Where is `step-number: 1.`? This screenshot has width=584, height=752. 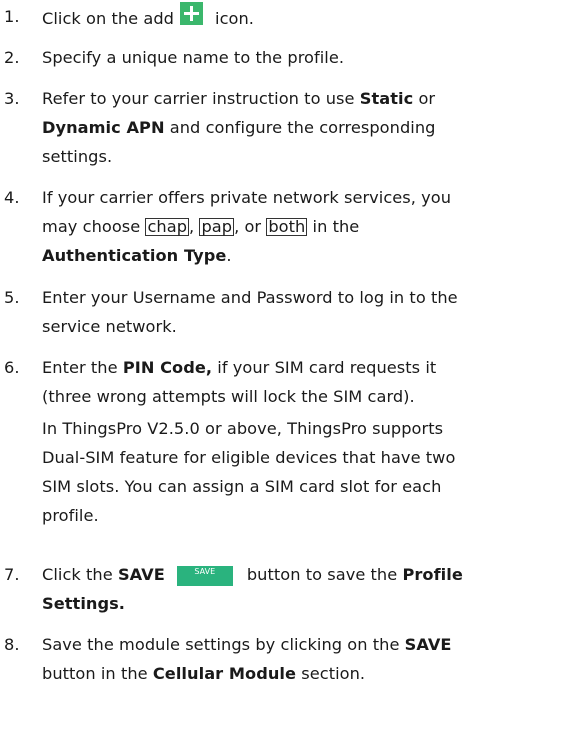
step-number: 1. is located at coordinates (12, 16).